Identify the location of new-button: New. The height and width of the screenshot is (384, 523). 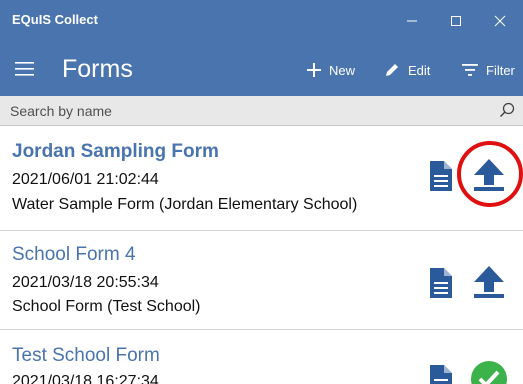
(331, 70).